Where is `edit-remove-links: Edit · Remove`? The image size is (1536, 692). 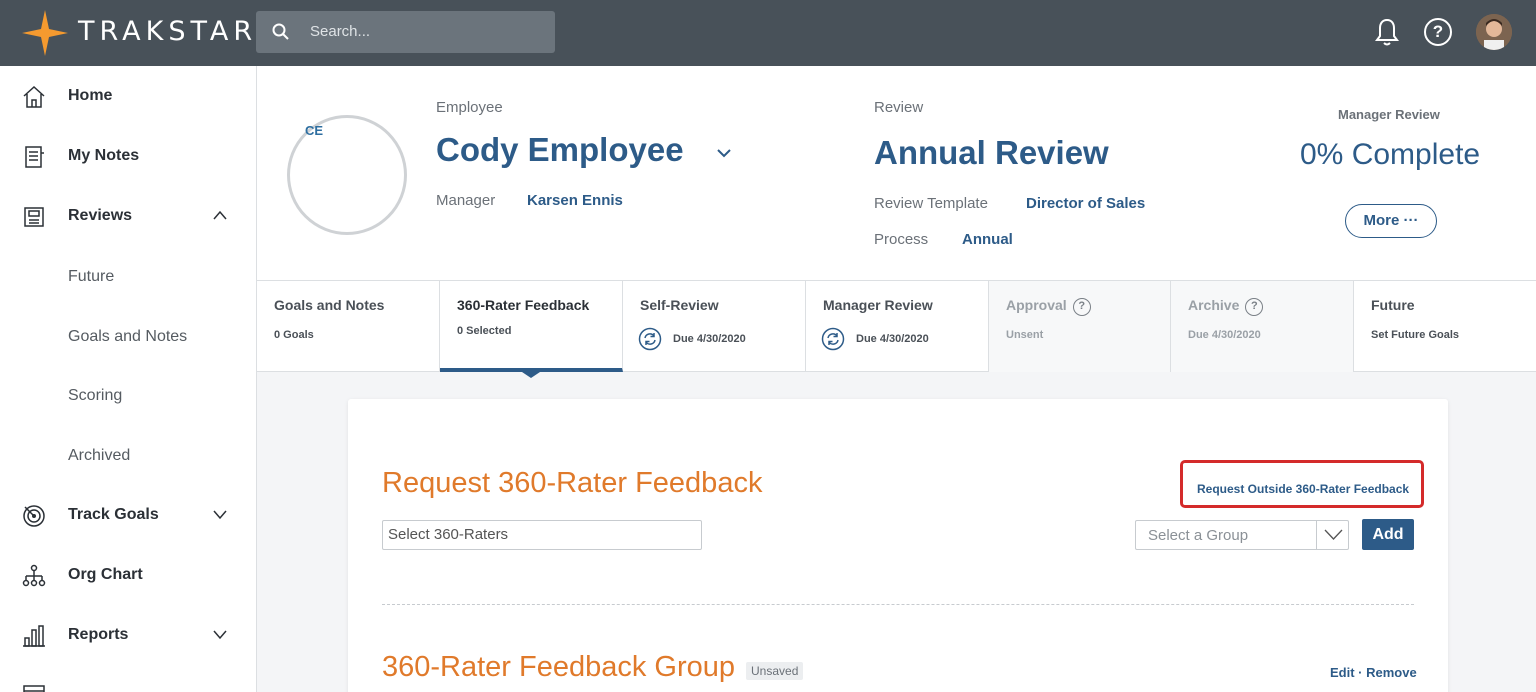 edit-remove-links: Edit · Remove is located at coordinates (1373, 672).